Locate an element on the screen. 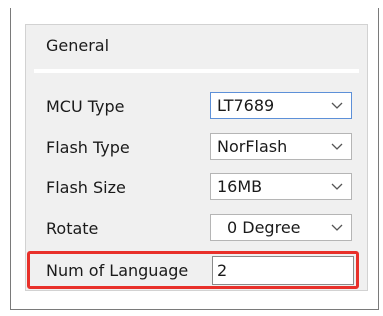  rotate-select: 0 Degree is located at coordinates (281, 227).